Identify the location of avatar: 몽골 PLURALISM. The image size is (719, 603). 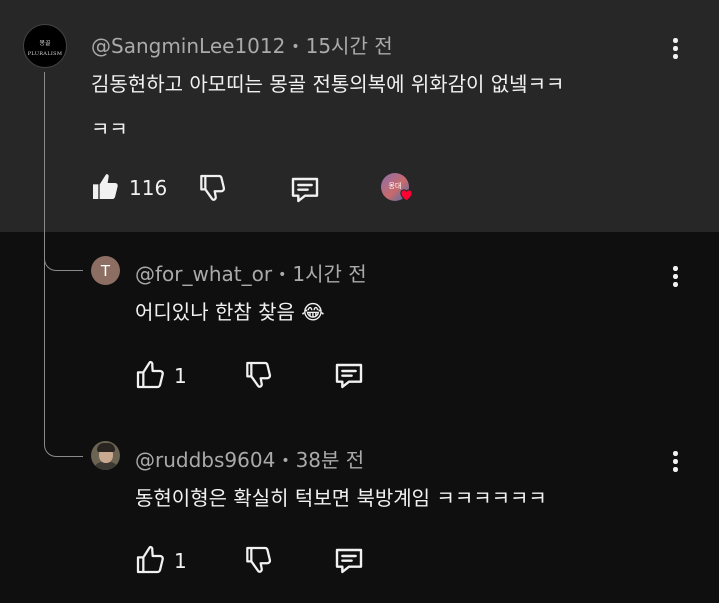
(45, 46).